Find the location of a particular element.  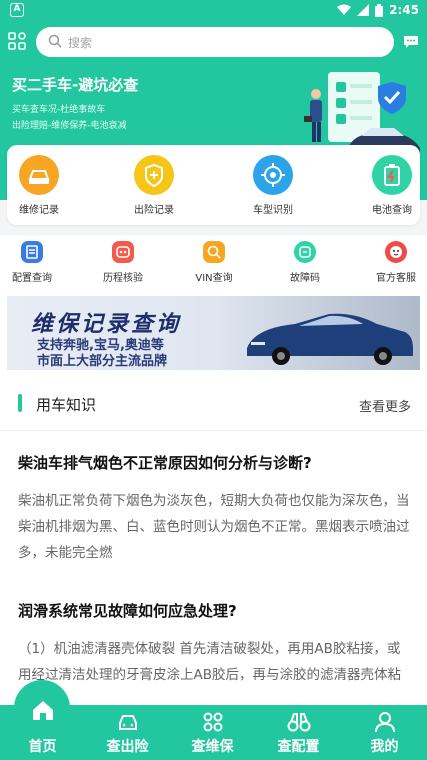

secondary-action-vin: VIN查询 is located at coordinates (214, 262).